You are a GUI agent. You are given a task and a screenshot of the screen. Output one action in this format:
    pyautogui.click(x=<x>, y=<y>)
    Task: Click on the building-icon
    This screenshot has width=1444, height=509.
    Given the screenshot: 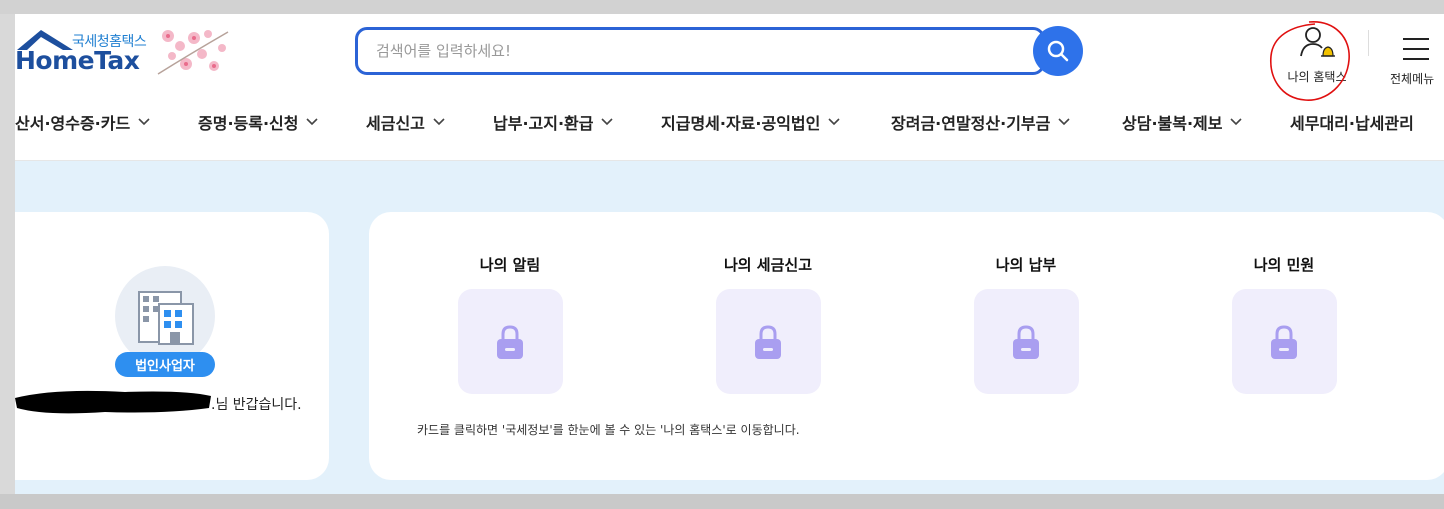 What is the action you would take?
    pyautogui.click(x=166, y=318)
    